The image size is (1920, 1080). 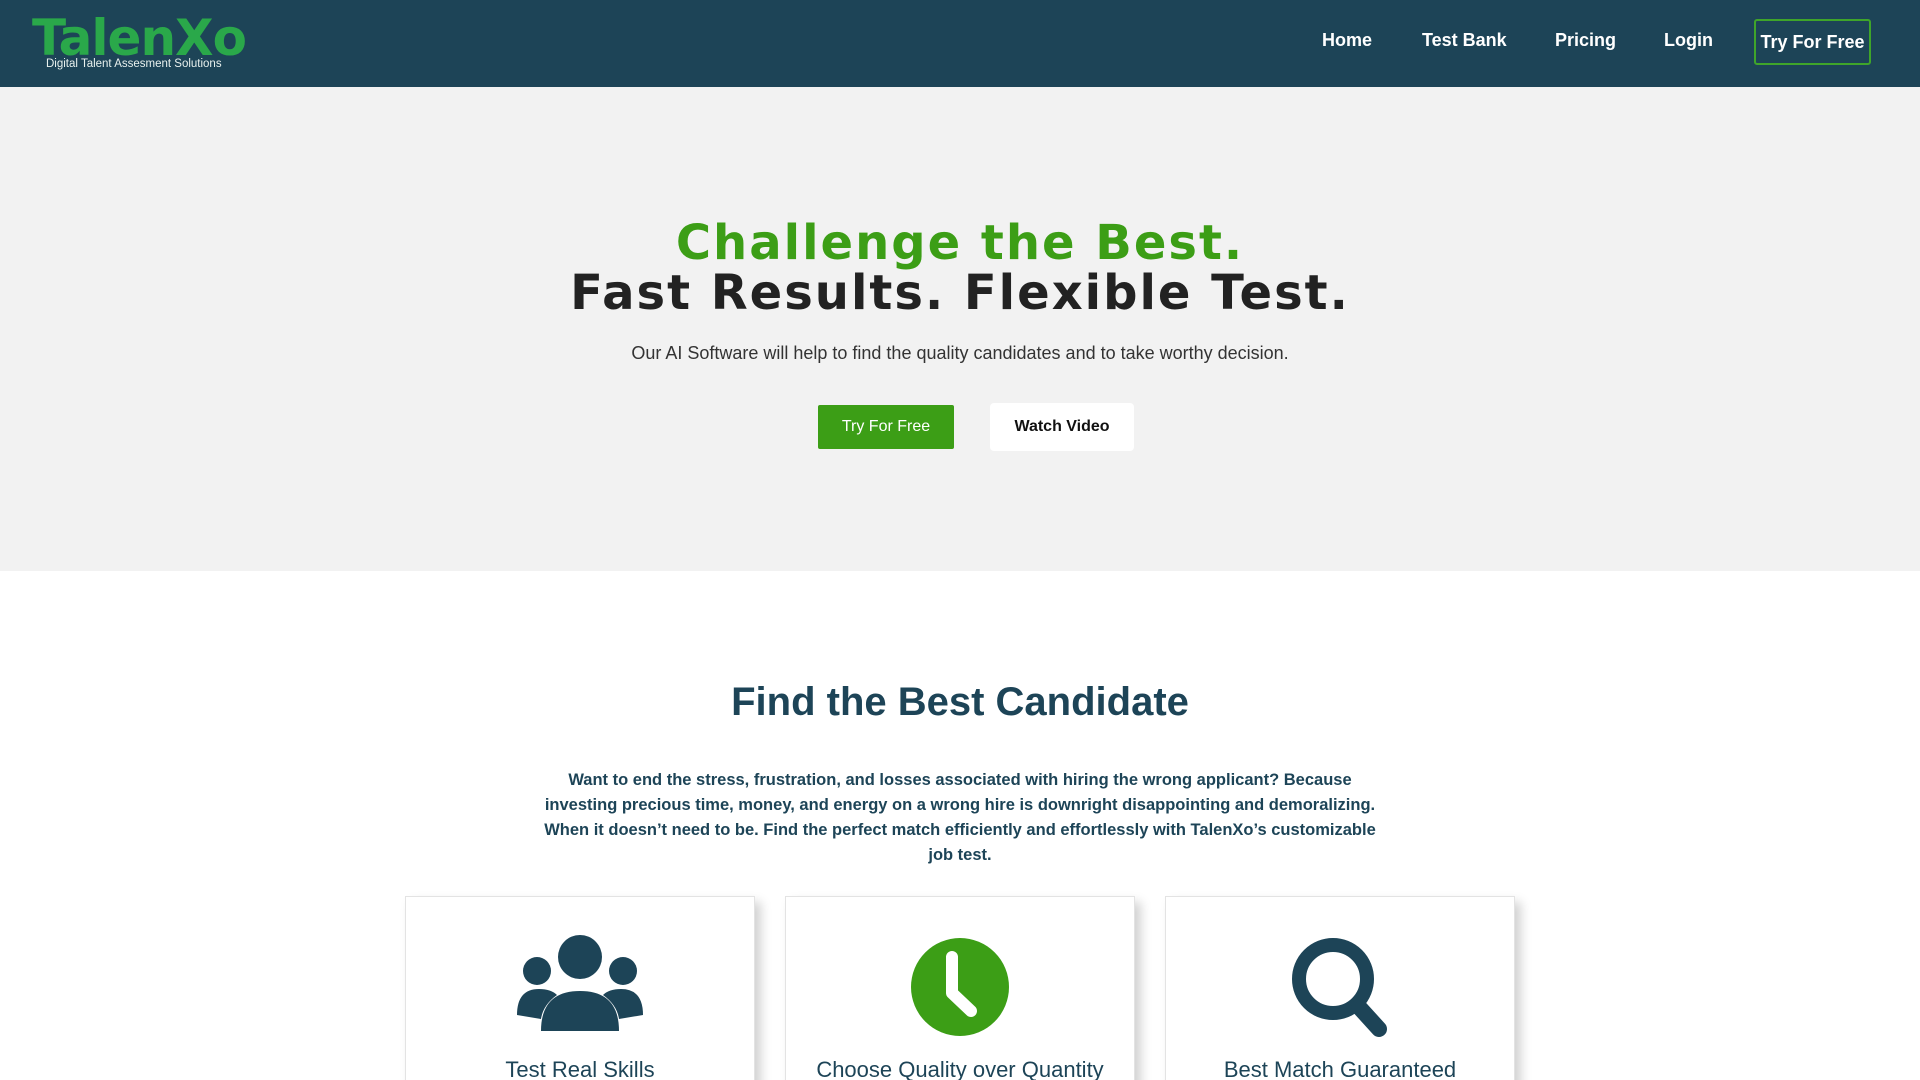 I want to click on card-title: Choose Quality over Quantity, so click(x=960, y=1068).